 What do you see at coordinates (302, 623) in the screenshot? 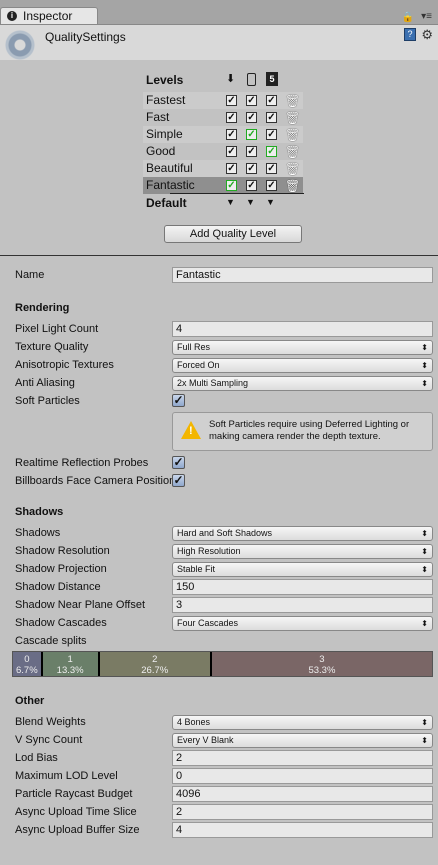
I see `shadow-cascades-dropdown: Four Cascades ⬍` at bounding box center [302, 623].